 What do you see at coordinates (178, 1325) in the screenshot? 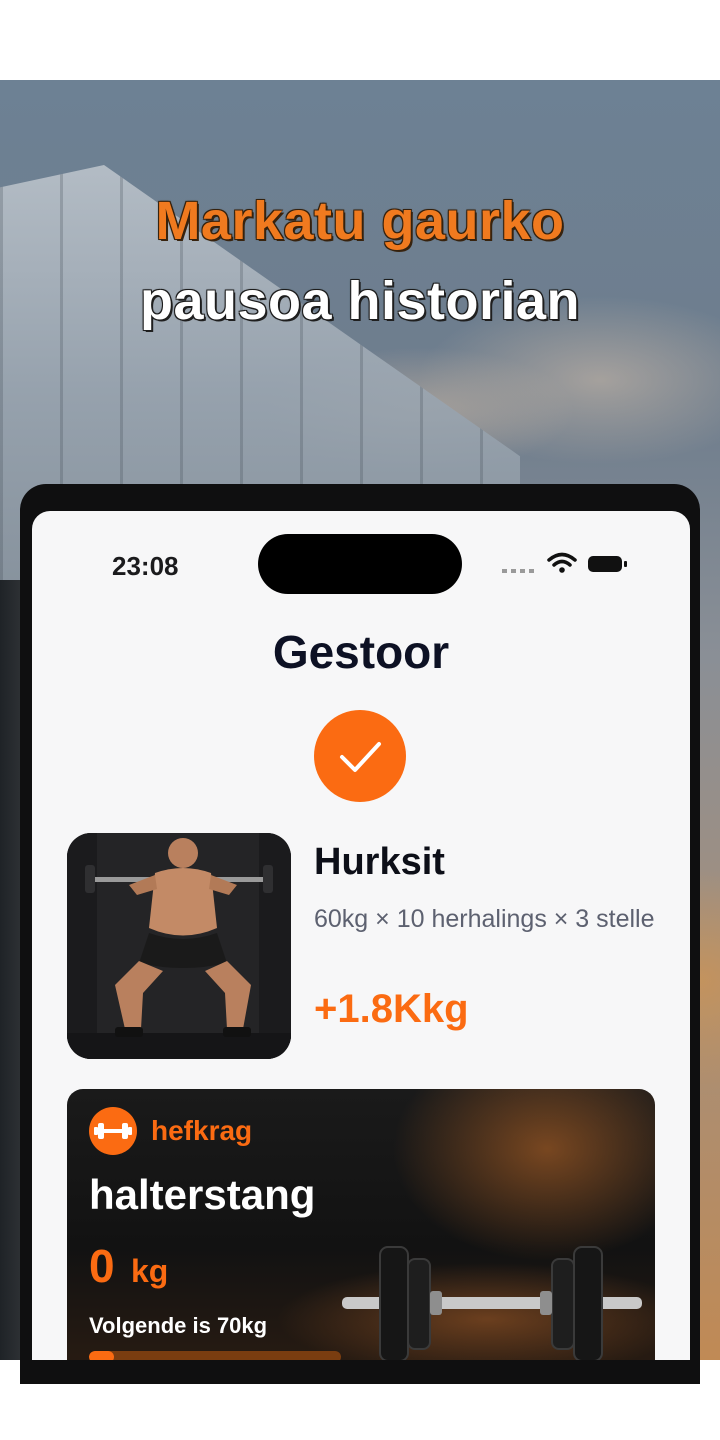
I see `next-target-label: Volgende is 70kg` at bounding box center [178, 1325].